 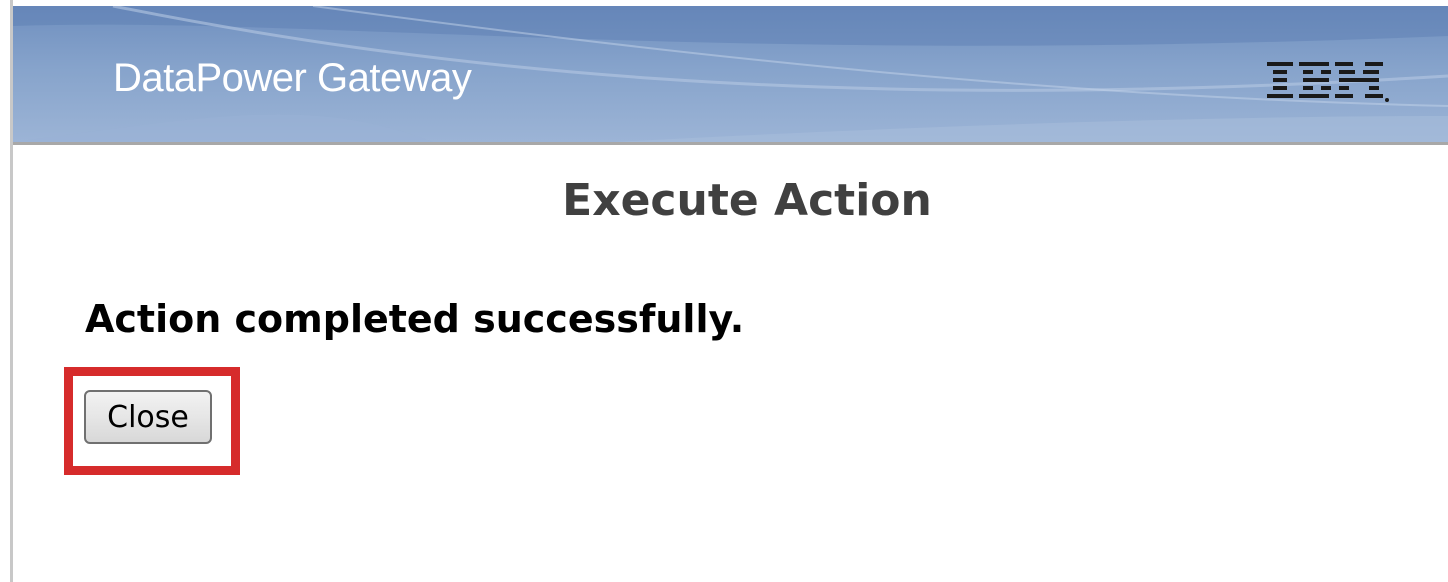 I want to click on page-title: Execute Action, so click(x=747, y=200).